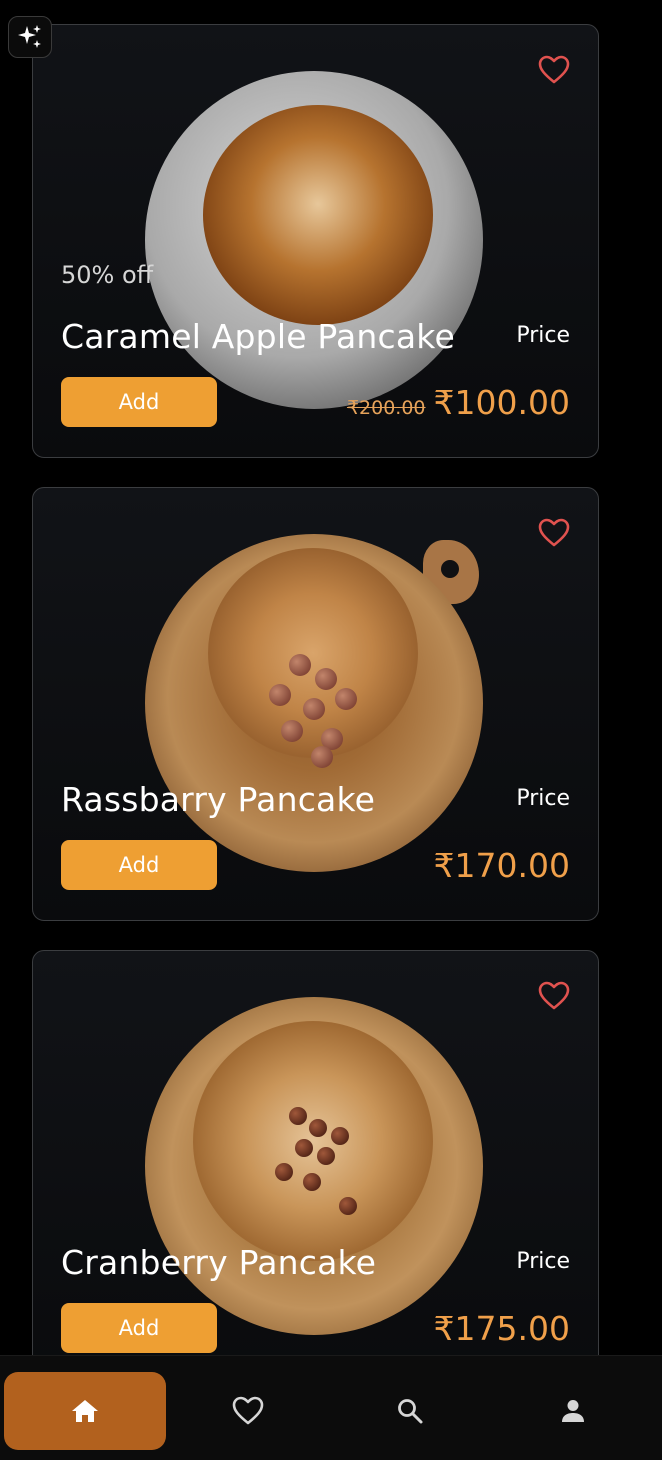 The width and height of the screenshot is (662, 1460). Describe the element at coordinates (218, 799) in the screenshot. I see `product-name: Rassbarry Pancake` at that location.